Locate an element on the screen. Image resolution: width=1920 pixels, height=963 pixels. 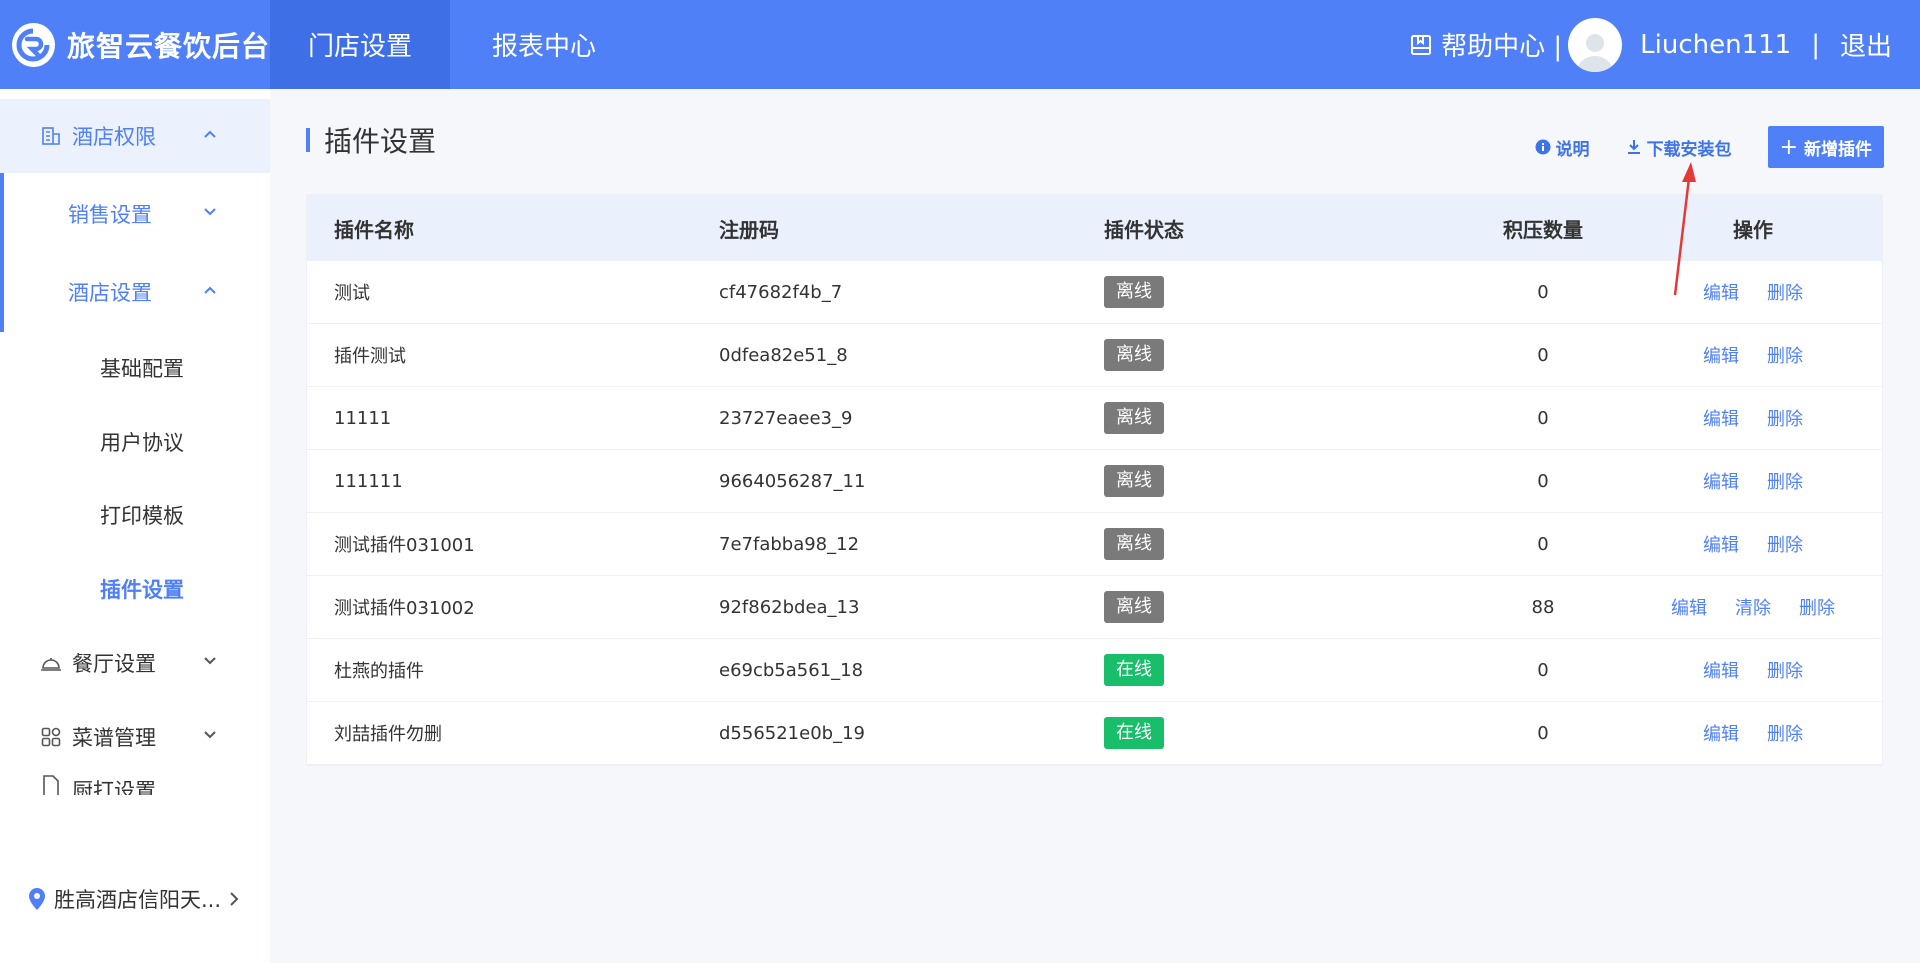
registration-code: 92f862bdea_13 is located at coordinates (789, 607).